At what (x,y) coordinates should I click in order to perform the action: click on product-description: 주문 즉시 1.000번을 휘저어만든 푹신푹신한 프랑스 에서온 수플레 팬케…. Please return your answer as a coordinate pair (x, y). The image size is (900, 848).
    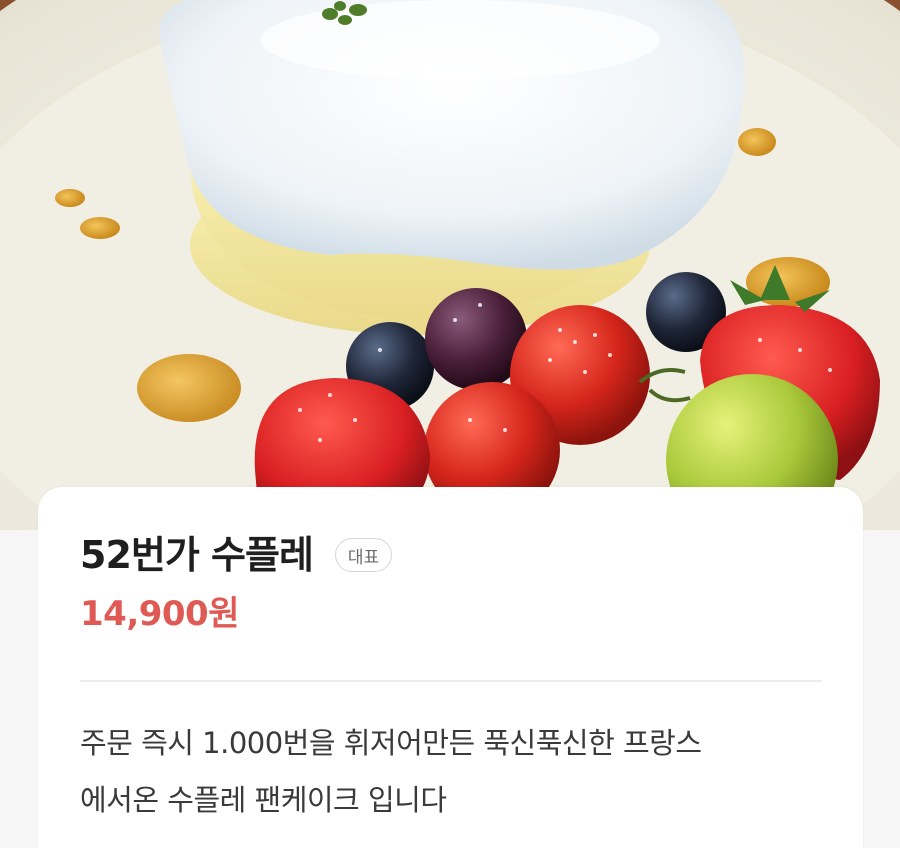
    Looking at the image, I should click on (460, 772).